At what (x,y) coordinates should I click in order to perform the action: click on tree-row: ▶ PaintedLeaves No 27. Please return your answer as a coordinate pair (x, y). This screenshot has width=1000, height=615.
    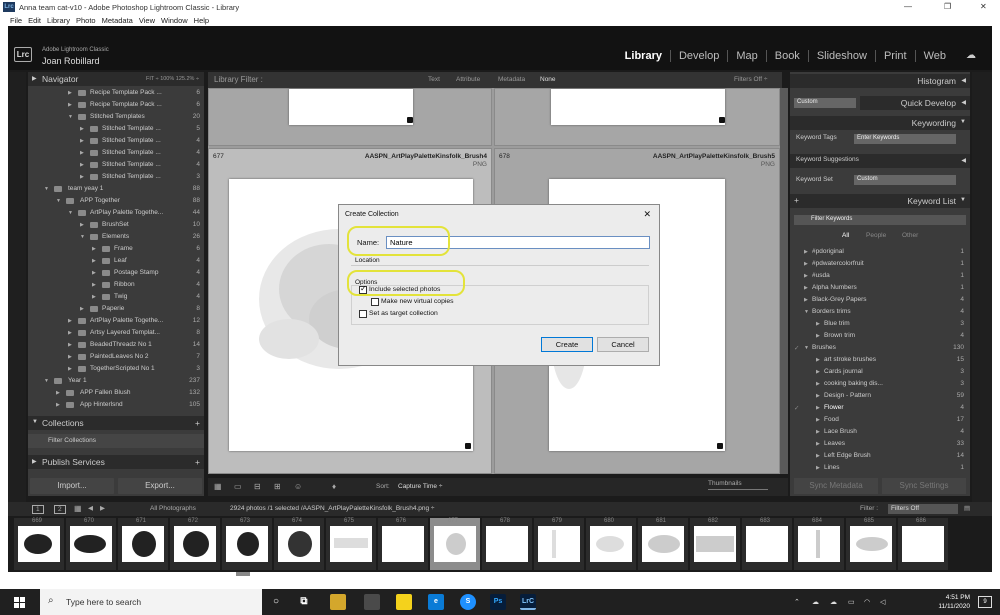
    Looking at the image, I should click on (116, 357).